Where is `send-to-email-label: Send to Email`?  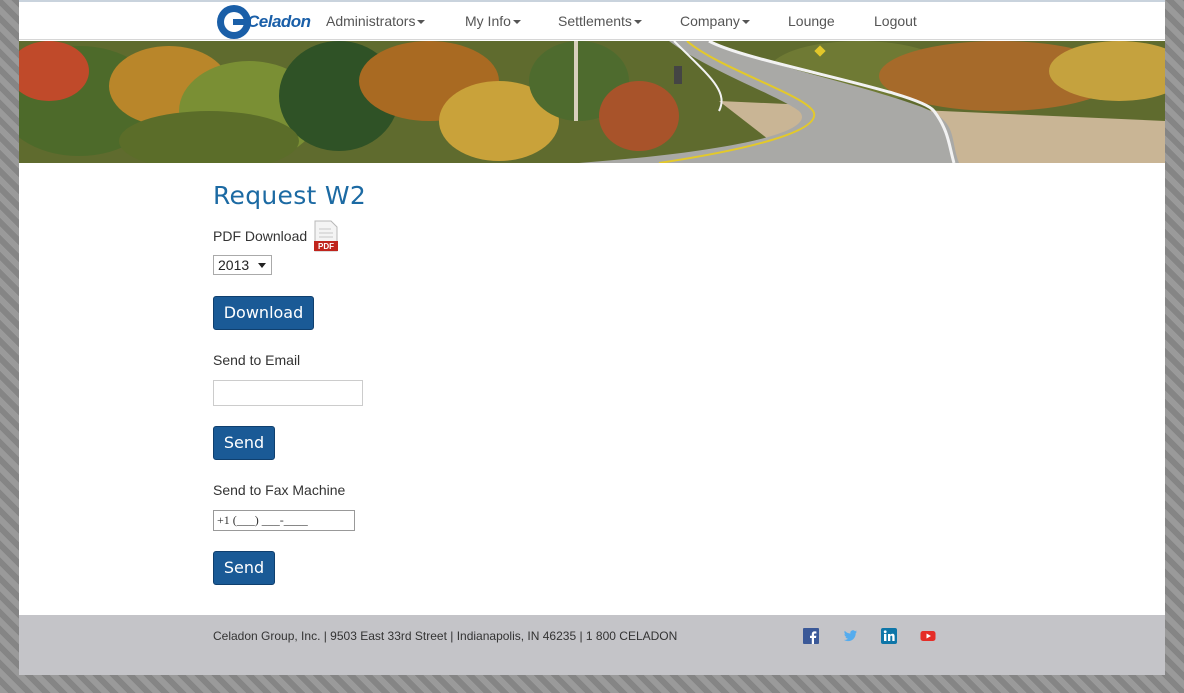
send-to-email-label: Send to Email is located at coordinates (257, 360).